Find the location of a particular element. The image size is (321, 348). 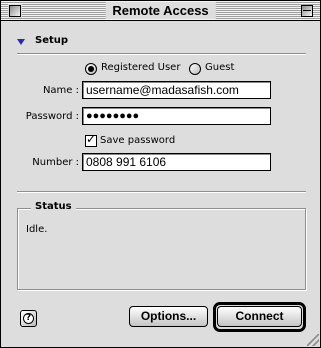

disclosure-triangle-down-icon is located at coordinates (21, 42).